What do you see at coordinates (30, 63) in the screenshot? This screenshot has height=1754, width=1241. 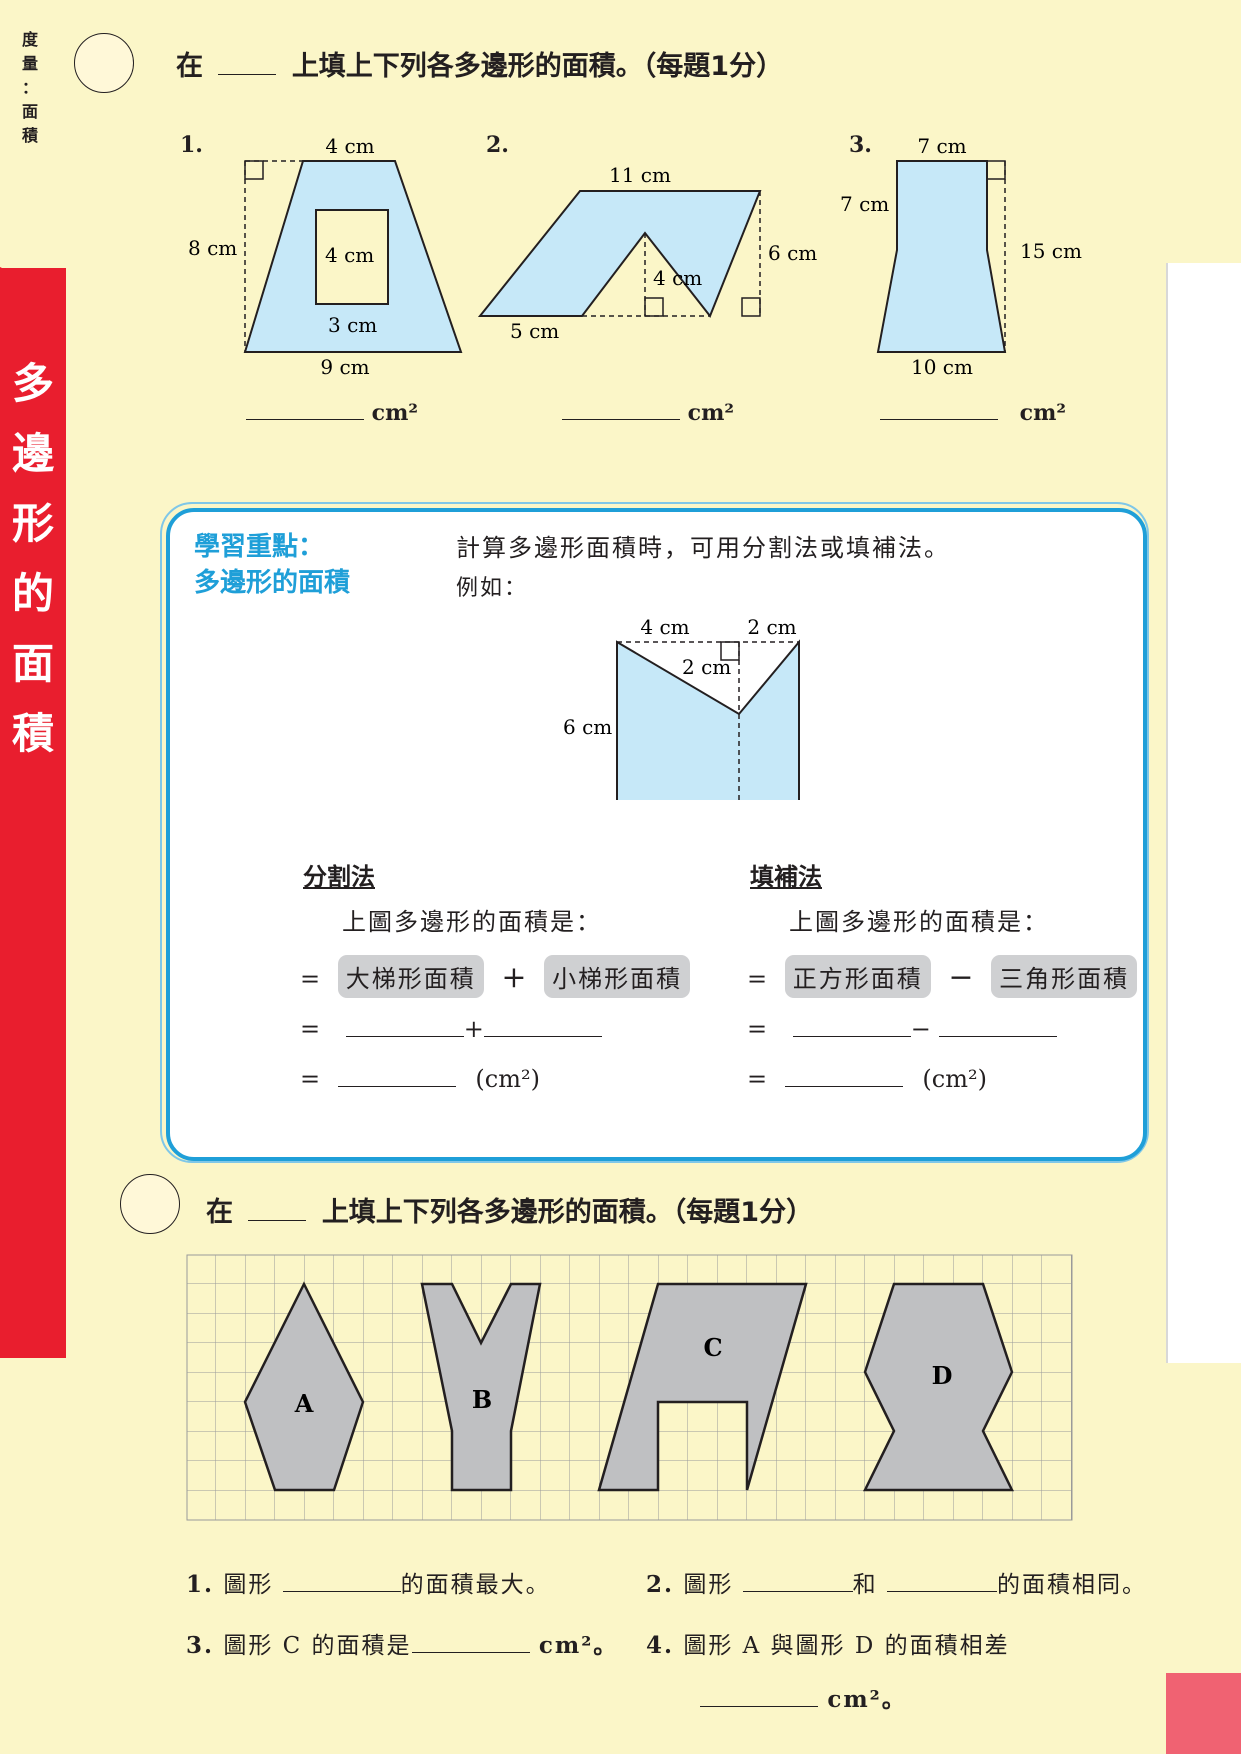 I see `chapter-char: 量` at bounding box center [30, 63].